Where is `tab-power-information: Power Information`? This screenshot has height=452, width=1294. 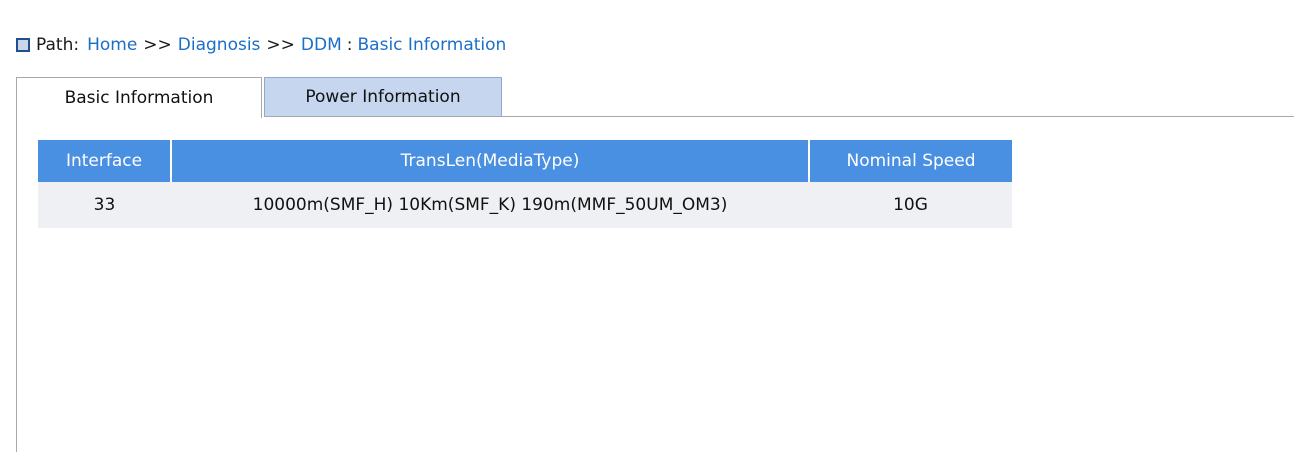
tab-power-information: Power Information is located at coordinates (383, 97).